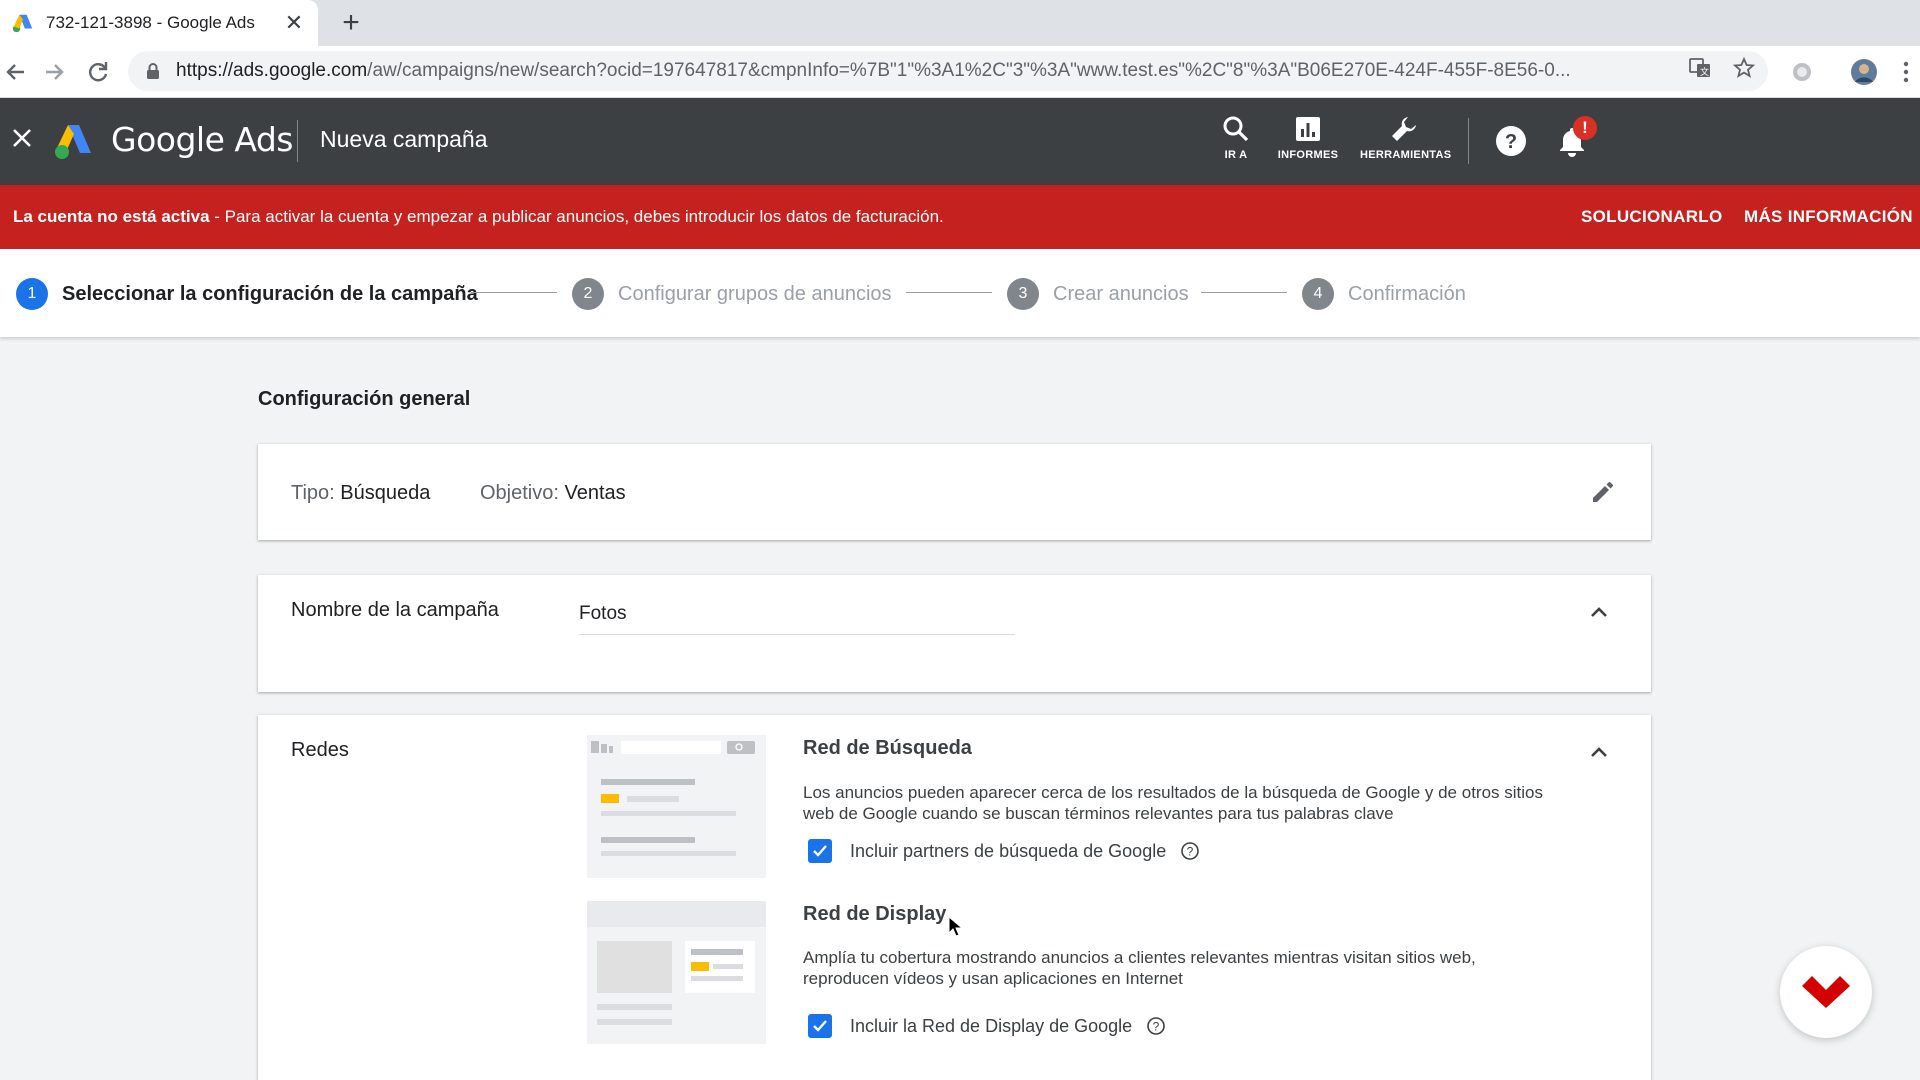 The width and height of the screenshot is (1920, 1080). Describe the element at coordinates (954, 492) in the screenshot. I see `campaign-type-card: Tipo: Búsqueda Objetivo: Ventas` at that location.